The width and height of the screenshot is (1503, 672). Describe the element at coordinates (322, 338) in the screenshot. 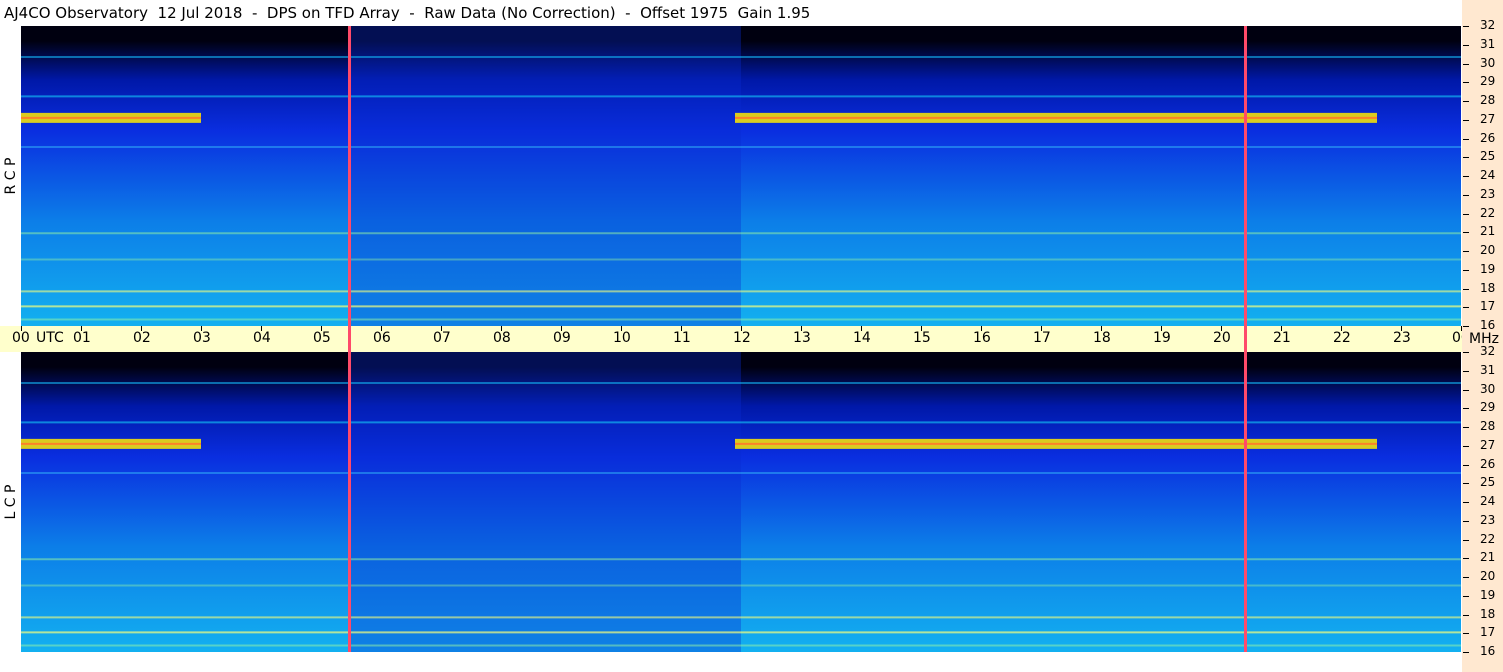

I see `utc-tick-label: 05` at that location.